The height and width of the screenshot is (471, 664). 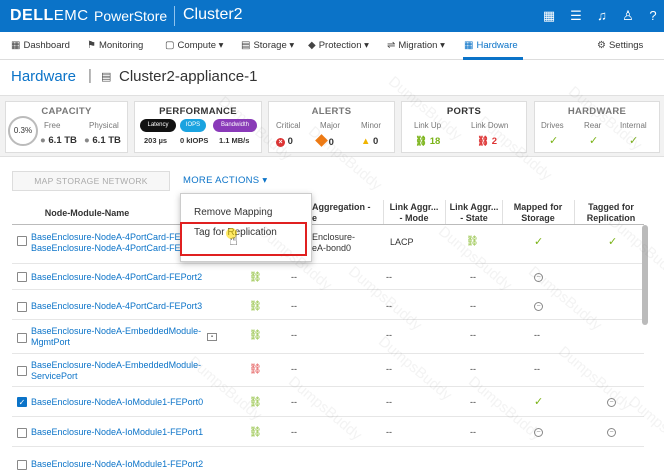 I want to click on table-scrollbar, so click(x=645, y=275).